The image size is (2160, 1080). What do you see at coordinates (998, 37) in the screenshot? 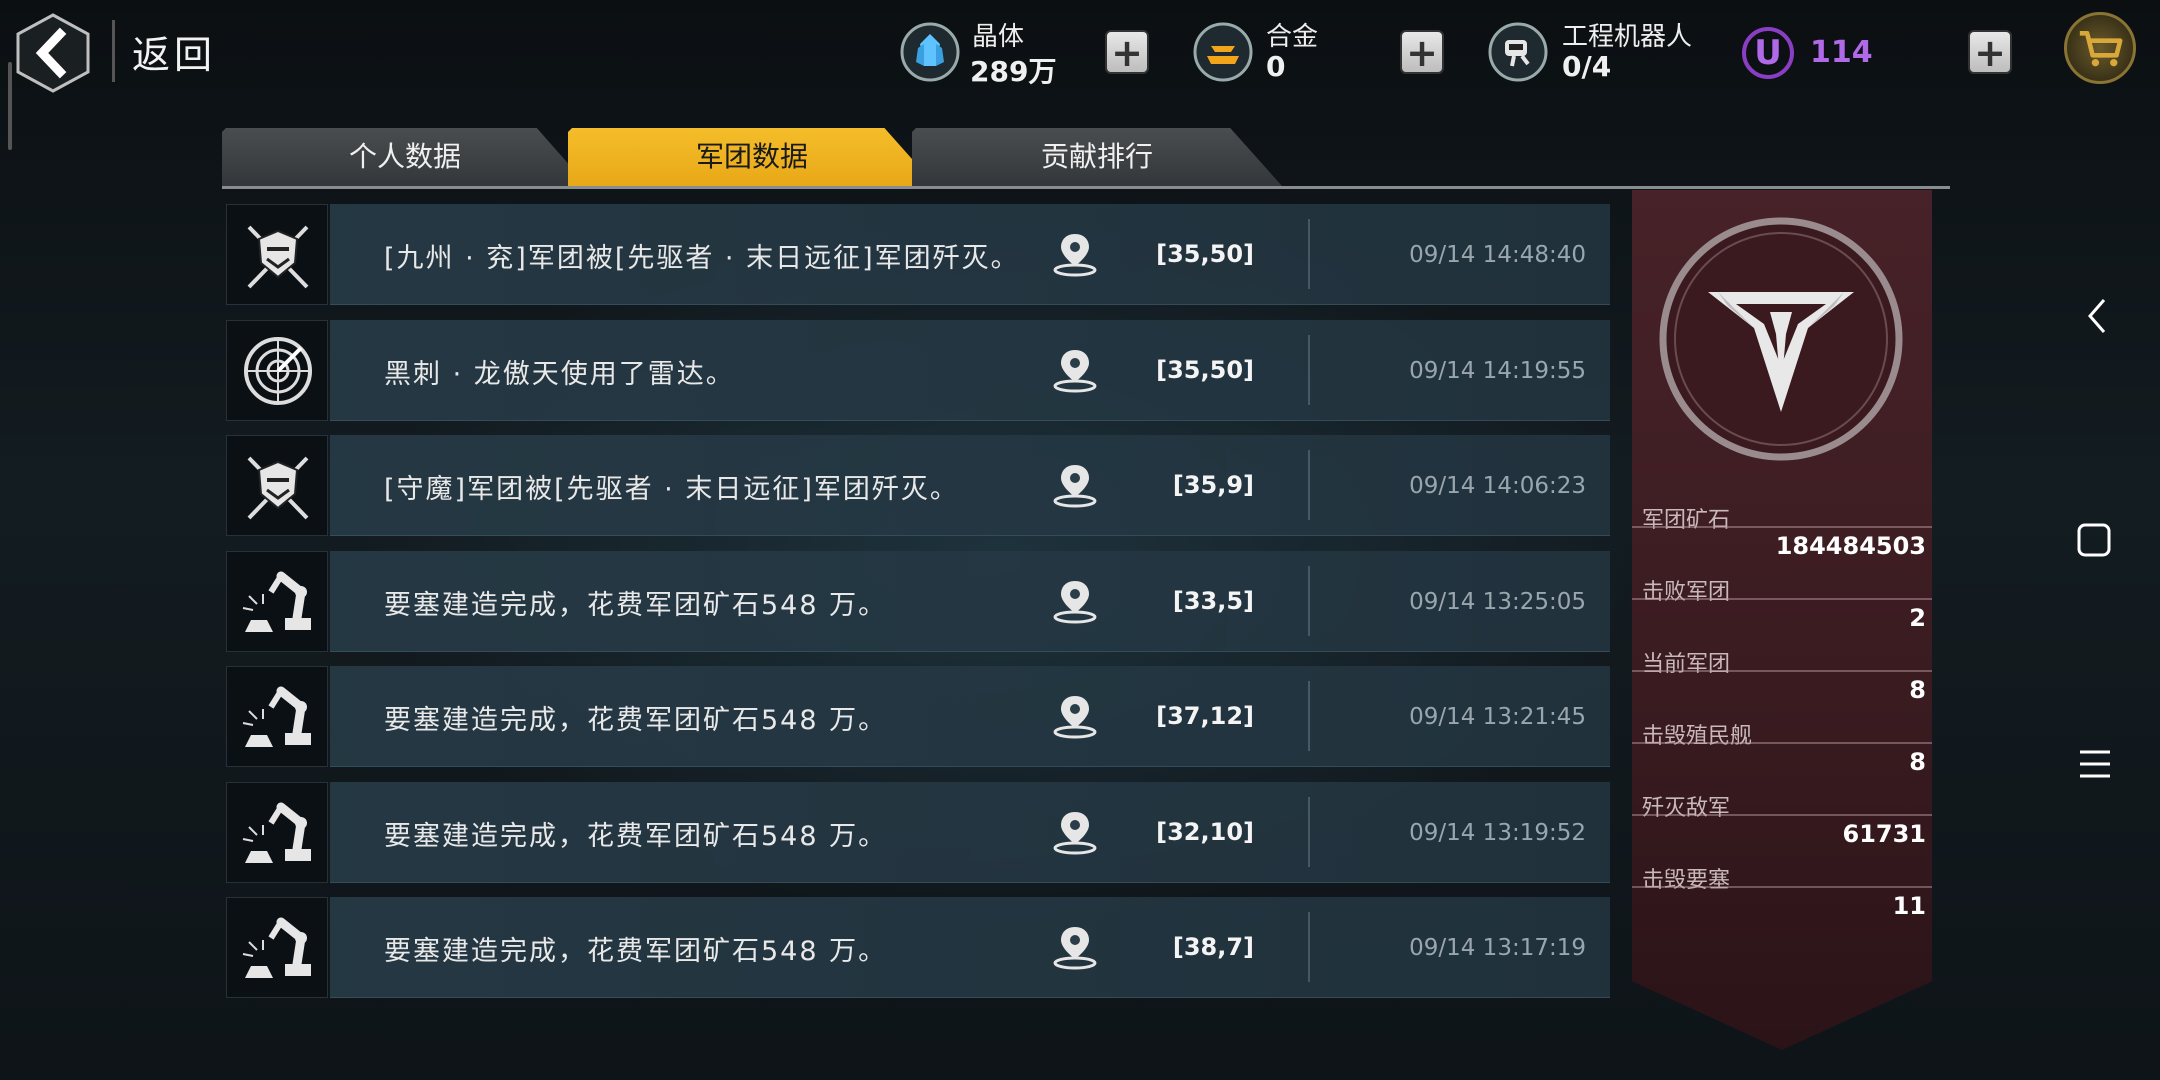
I see `crystal-title: 晶体` at bounding box center [998, 37].